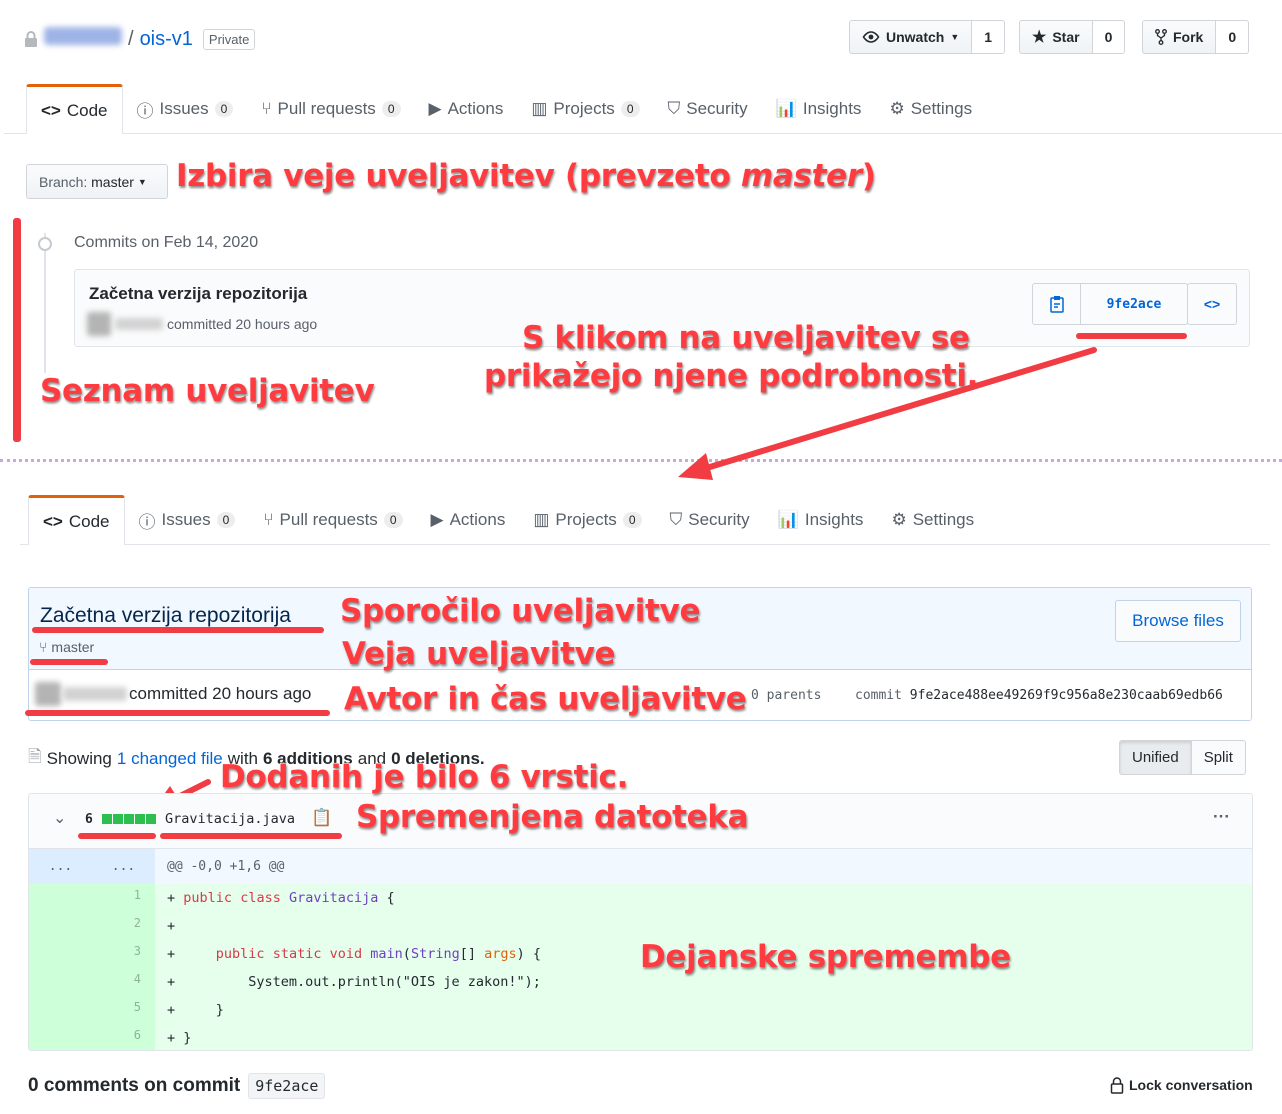 The image size is (1282, 1114). What do you see at coordinates (92, 1010) in the screenshot?
I see `line-number: 5` at bounding box center [92, 1010].